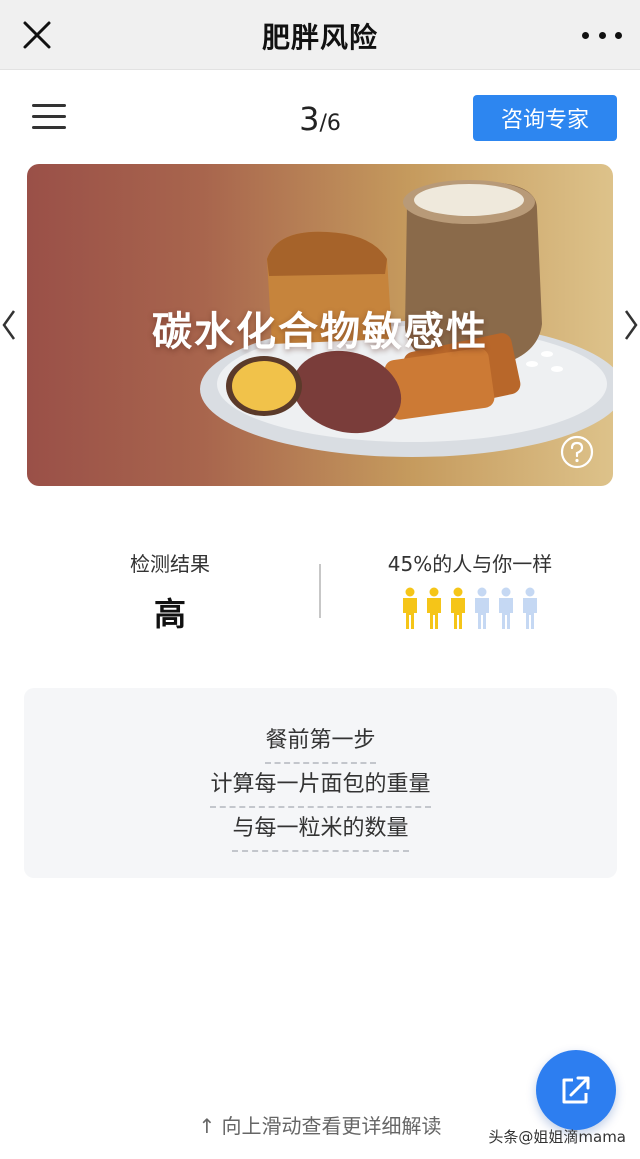  I want to click on title-bar: 肥胖风险, so click(320, 35).